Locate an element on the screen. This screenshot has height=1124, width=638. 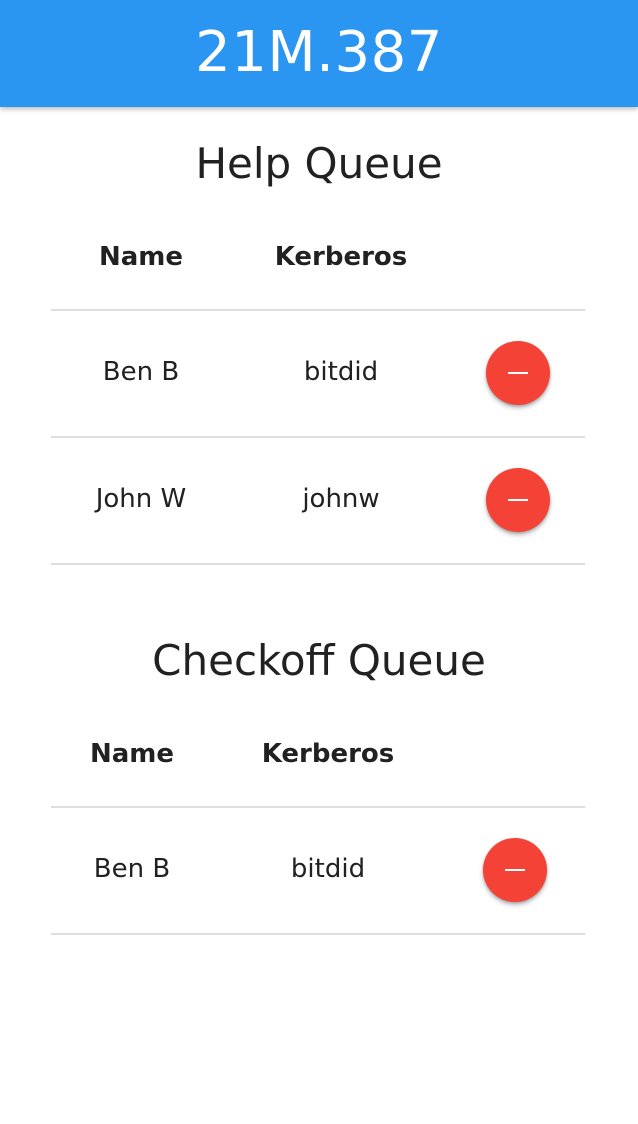
app-bar: 21M.387 is located at coordinates (319, 53).